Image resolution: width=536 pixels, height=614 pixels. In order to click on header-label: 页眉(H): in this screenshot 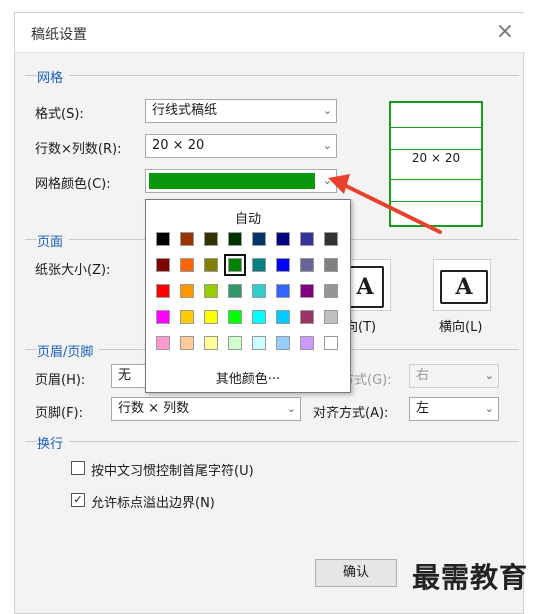, I will do `click(60, 380)`.